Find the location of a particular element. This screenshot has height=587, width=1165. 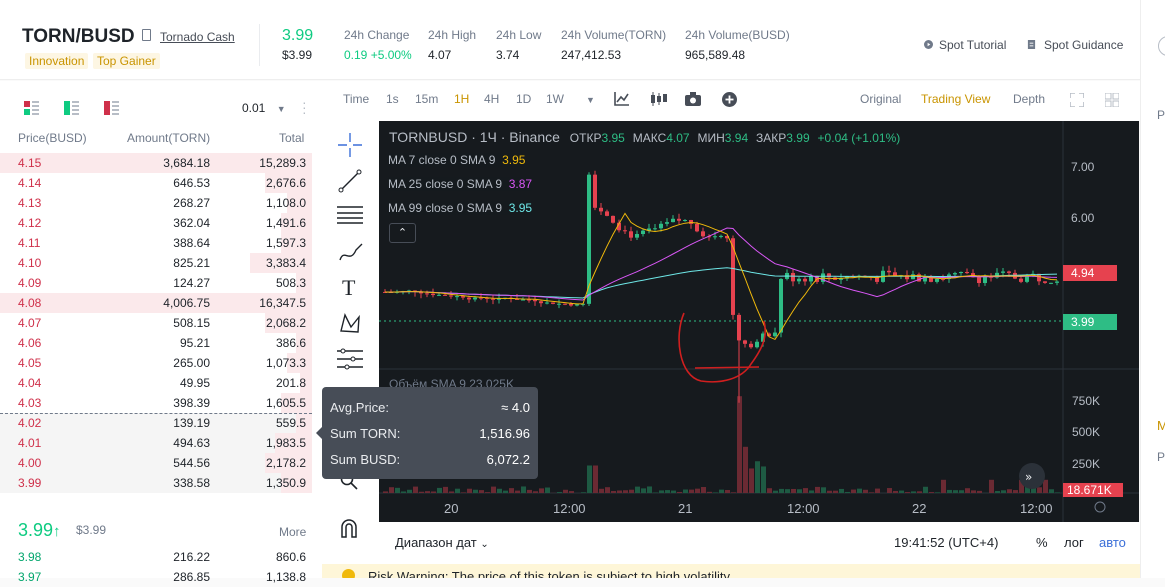

innovation-tag: Innovation is located at coordinates (56, 61).